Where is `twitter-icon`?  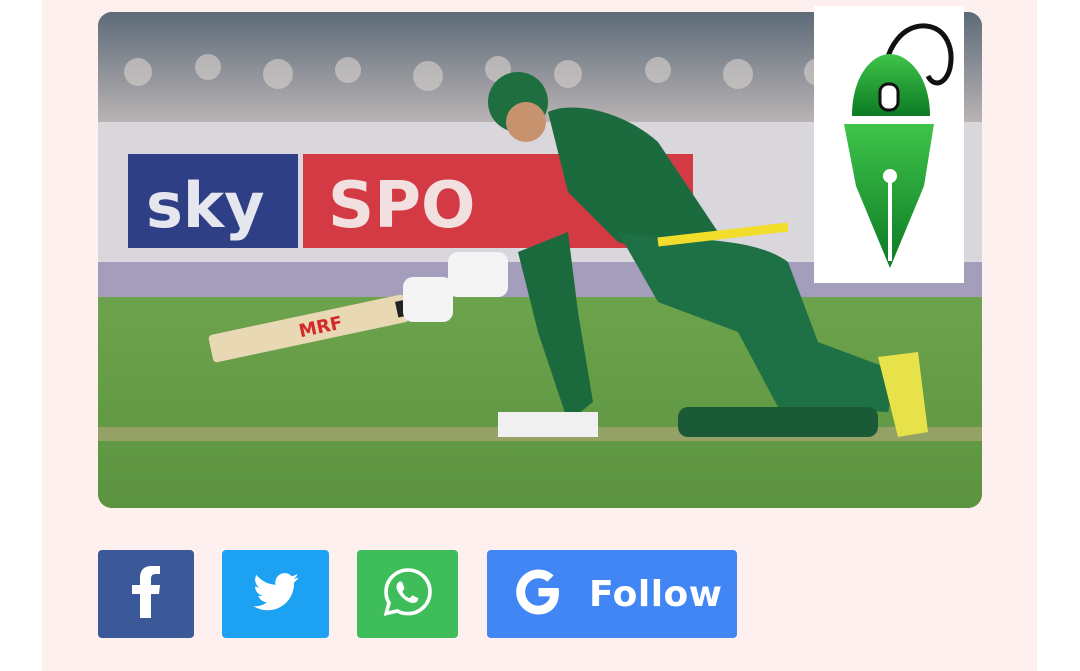 twitter-icon is located at coordinates (275, 594).